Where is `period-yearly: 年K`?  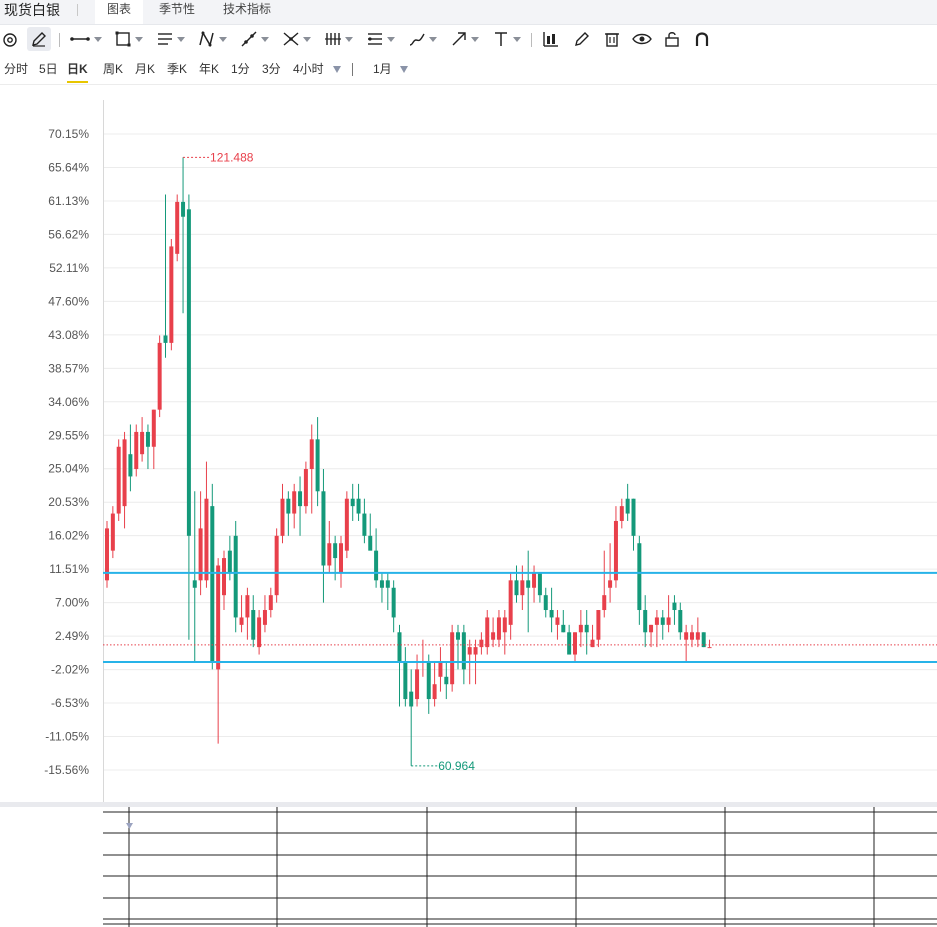
period-yearly: 年K is located at coordinates (209, 69).